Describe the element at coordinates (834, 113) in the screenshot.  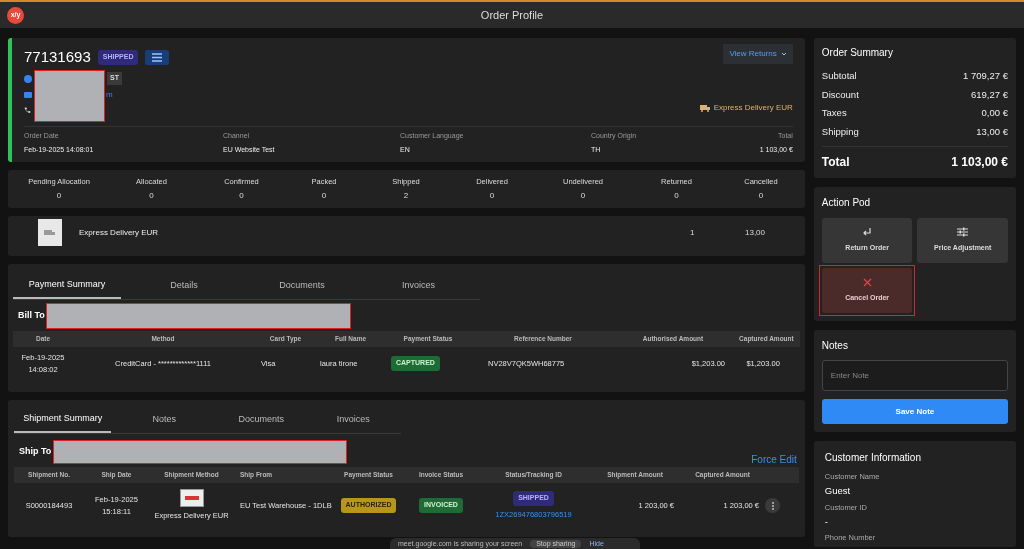
I see `summary-label: Taxes` at that location.